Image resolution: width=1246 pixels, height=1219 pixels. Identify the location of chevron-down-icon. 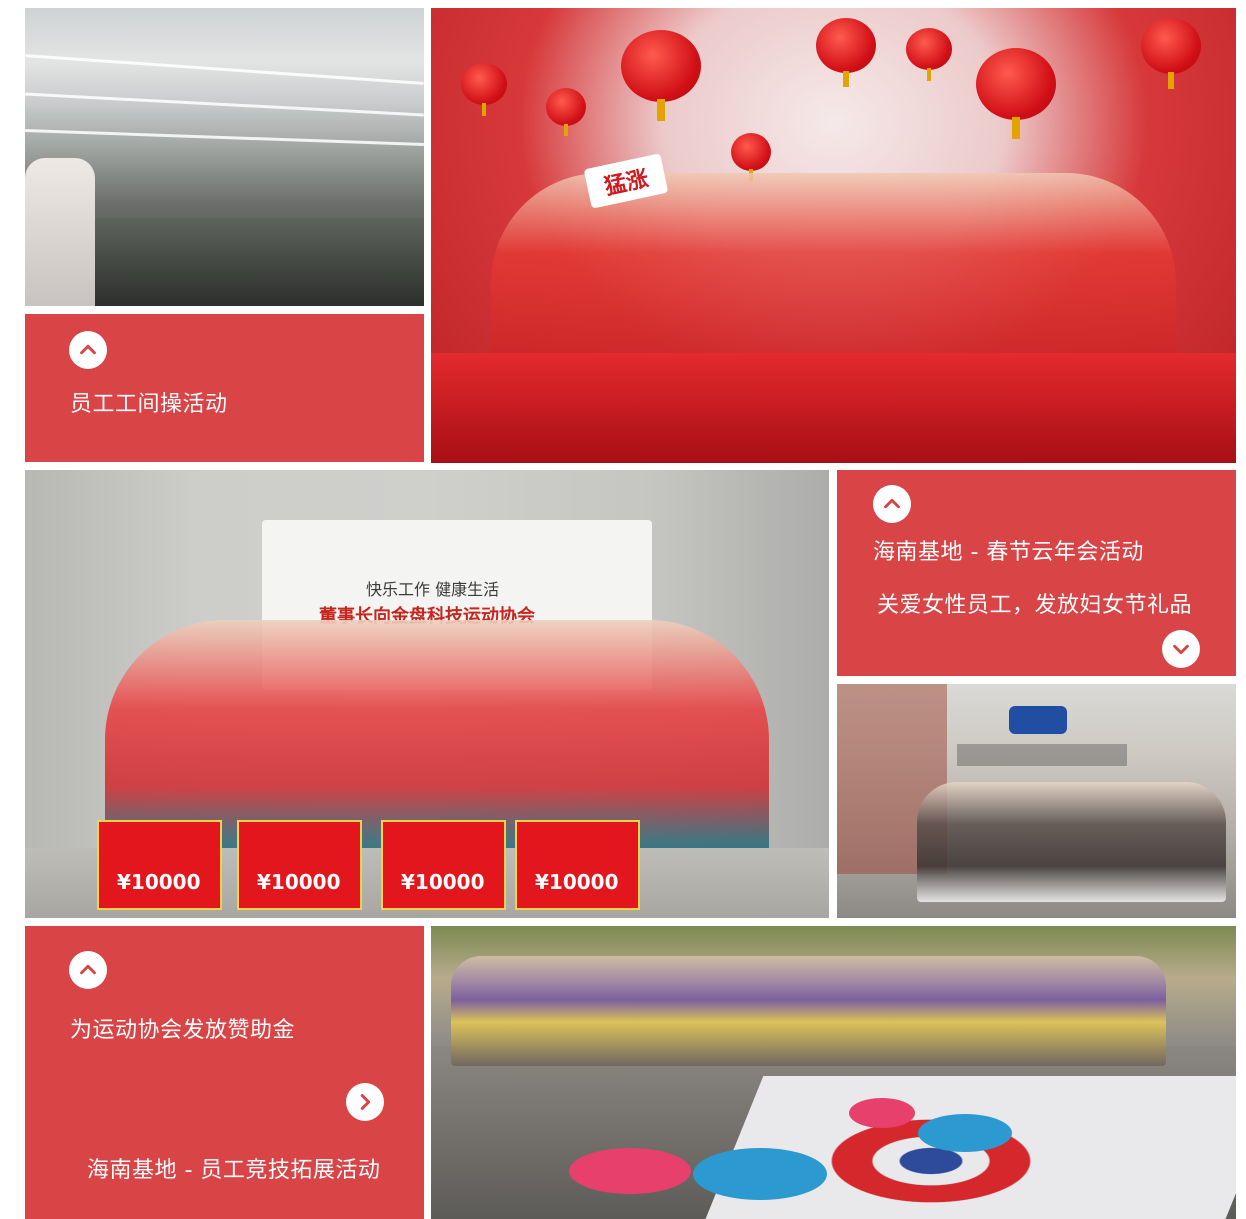
(1181, 649).